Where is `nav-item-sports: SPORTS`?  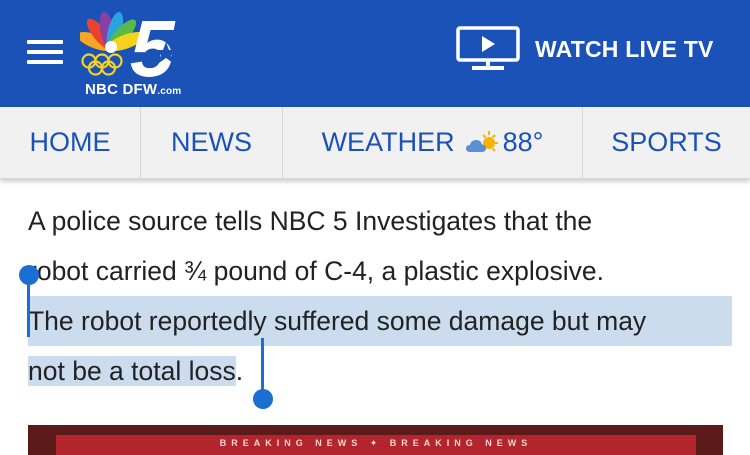 nav-item-sports: SPORTS is located at coordinates (666, 142).